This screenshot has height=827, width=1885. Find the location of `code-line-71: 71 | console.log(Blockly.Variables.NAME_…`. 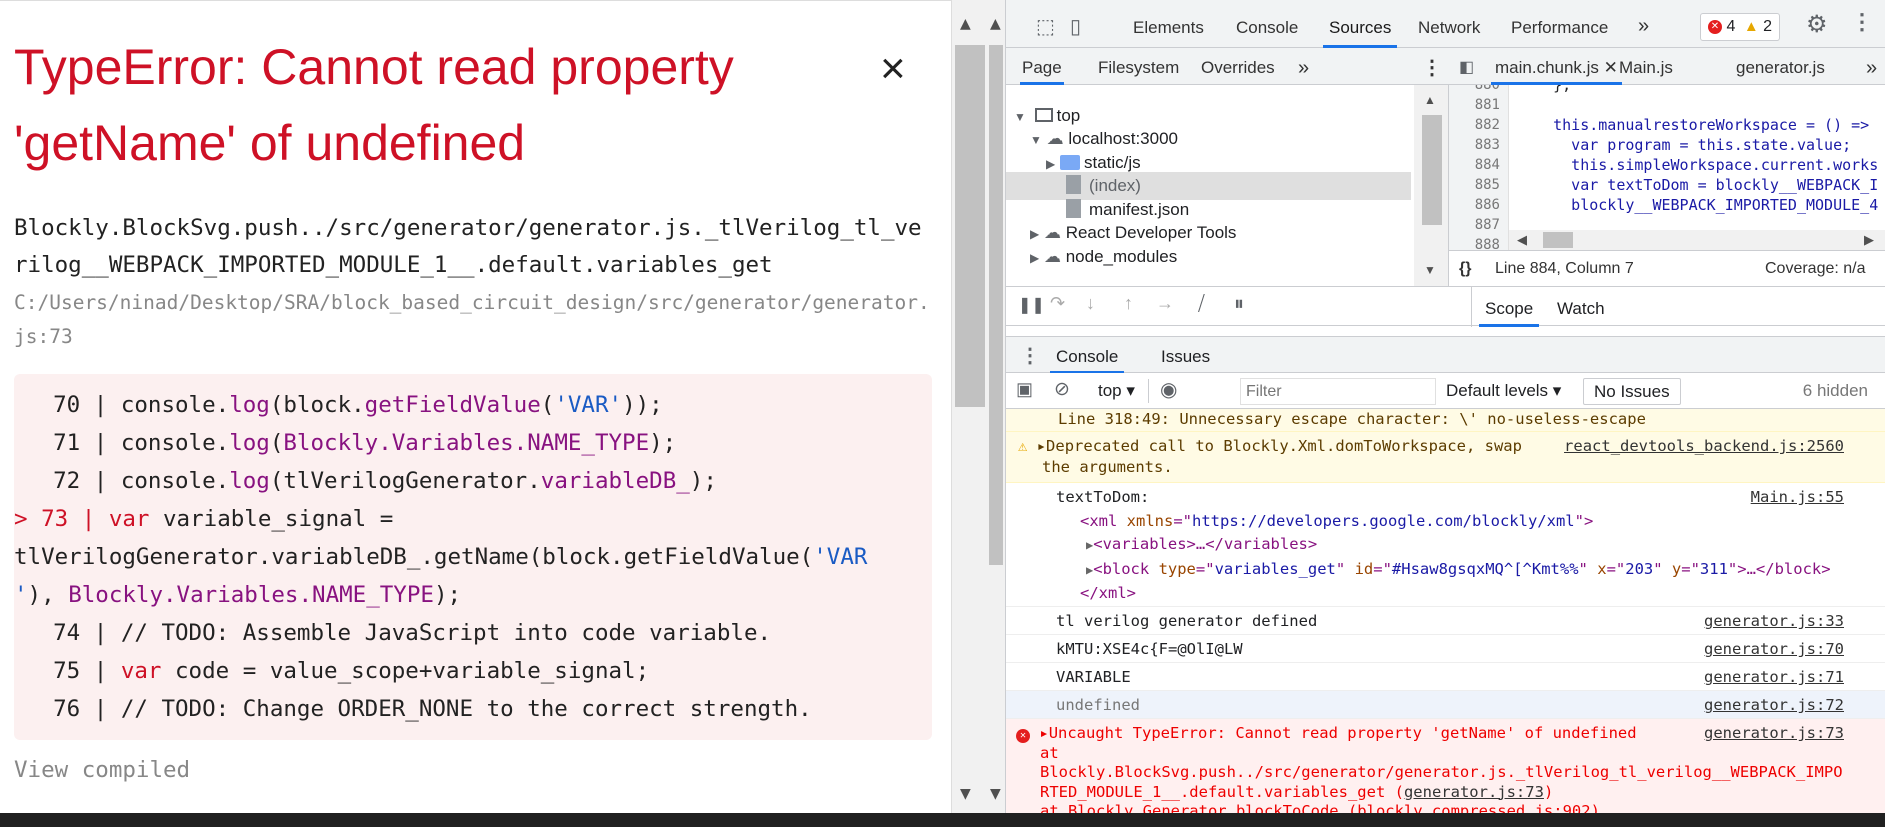

code-line-71: 71 | console.log(Blockly.Variables.NAME_… is located at coordinates (351, 443).